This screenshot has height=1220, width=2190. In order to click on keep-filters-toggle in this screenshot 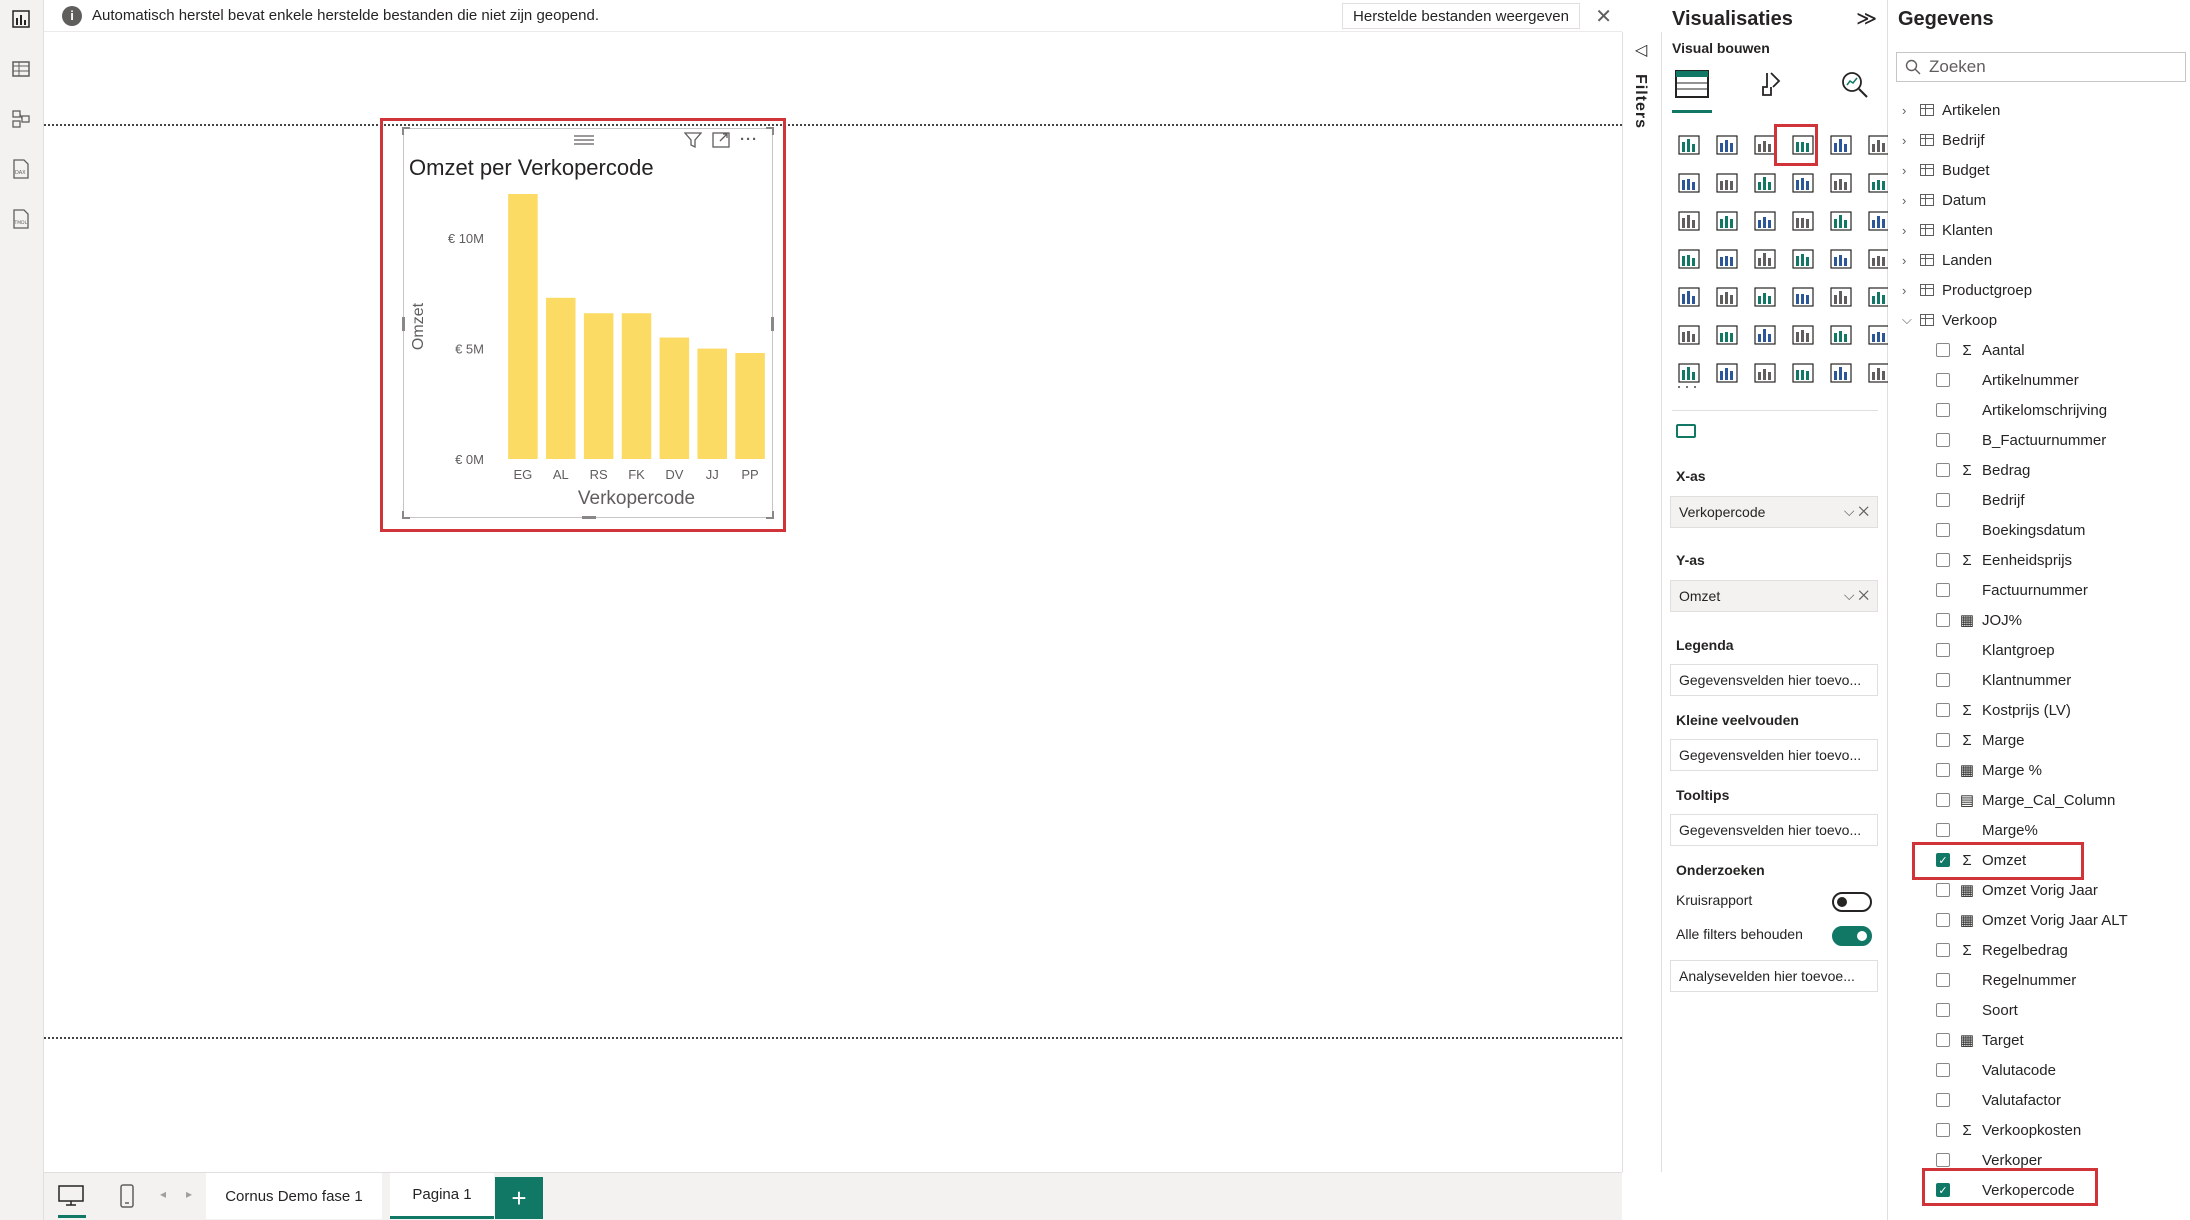, I will do `click(1852, 936)`.